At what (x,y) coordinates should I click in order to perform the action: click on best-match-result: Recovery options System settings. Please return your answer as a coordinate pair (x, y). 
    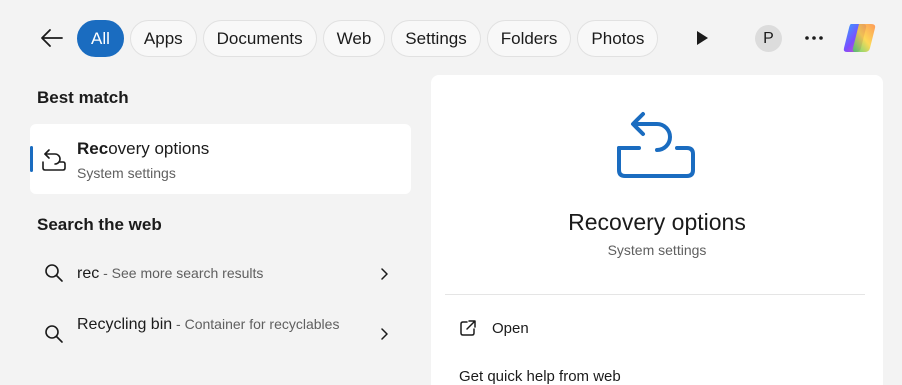
    Looking at the image, I should click on (220, 159).